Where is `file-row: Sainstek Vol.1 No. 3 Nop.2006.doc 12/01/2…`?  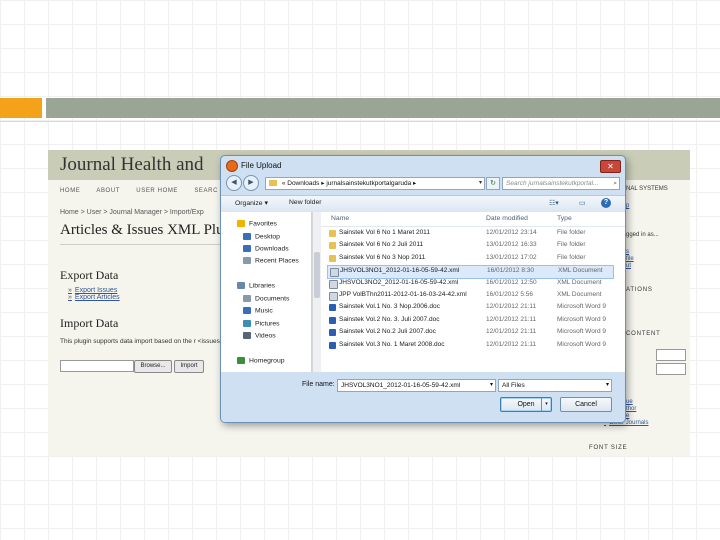 file-row: Sainstek Vol.1 No. 3 Nop.2006.doc 12/01/2… is located at coordinates (469, 308).